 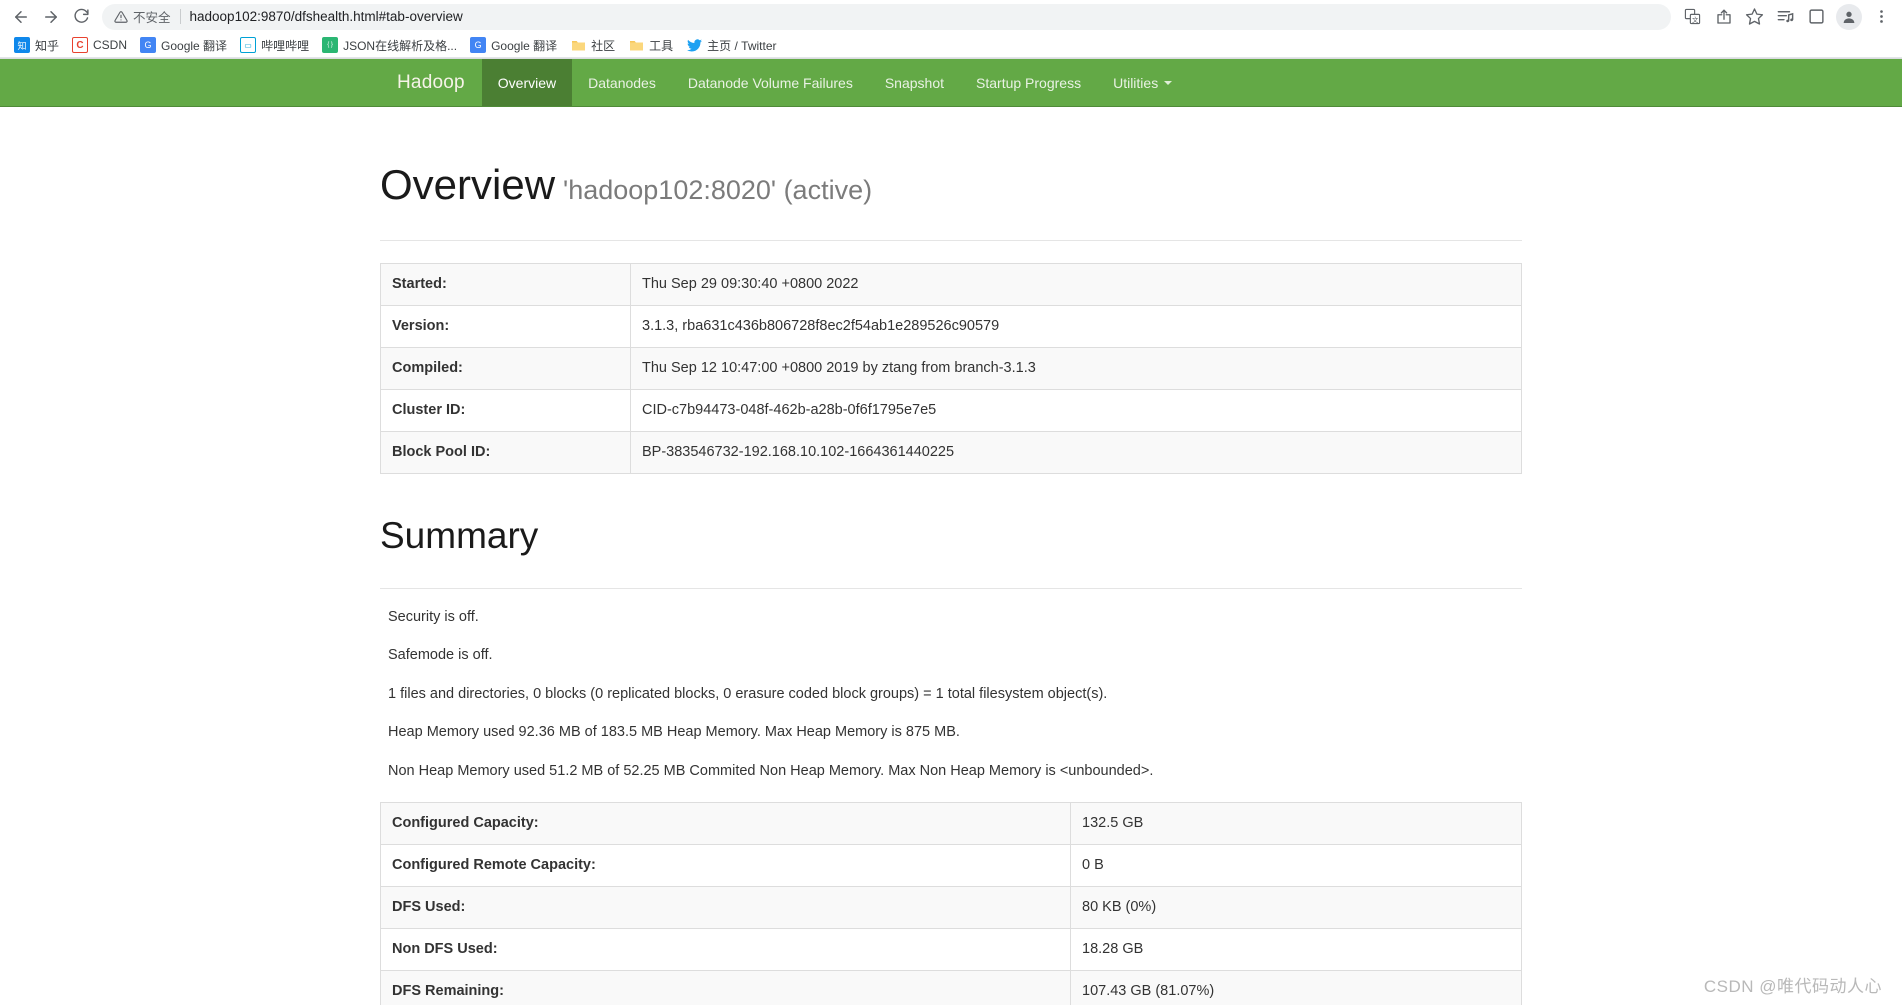 What do you see at coordinates (440, 655) in the screenshot?
I see `summary-line: Safemode is off.` at bounding box center [440, 655].